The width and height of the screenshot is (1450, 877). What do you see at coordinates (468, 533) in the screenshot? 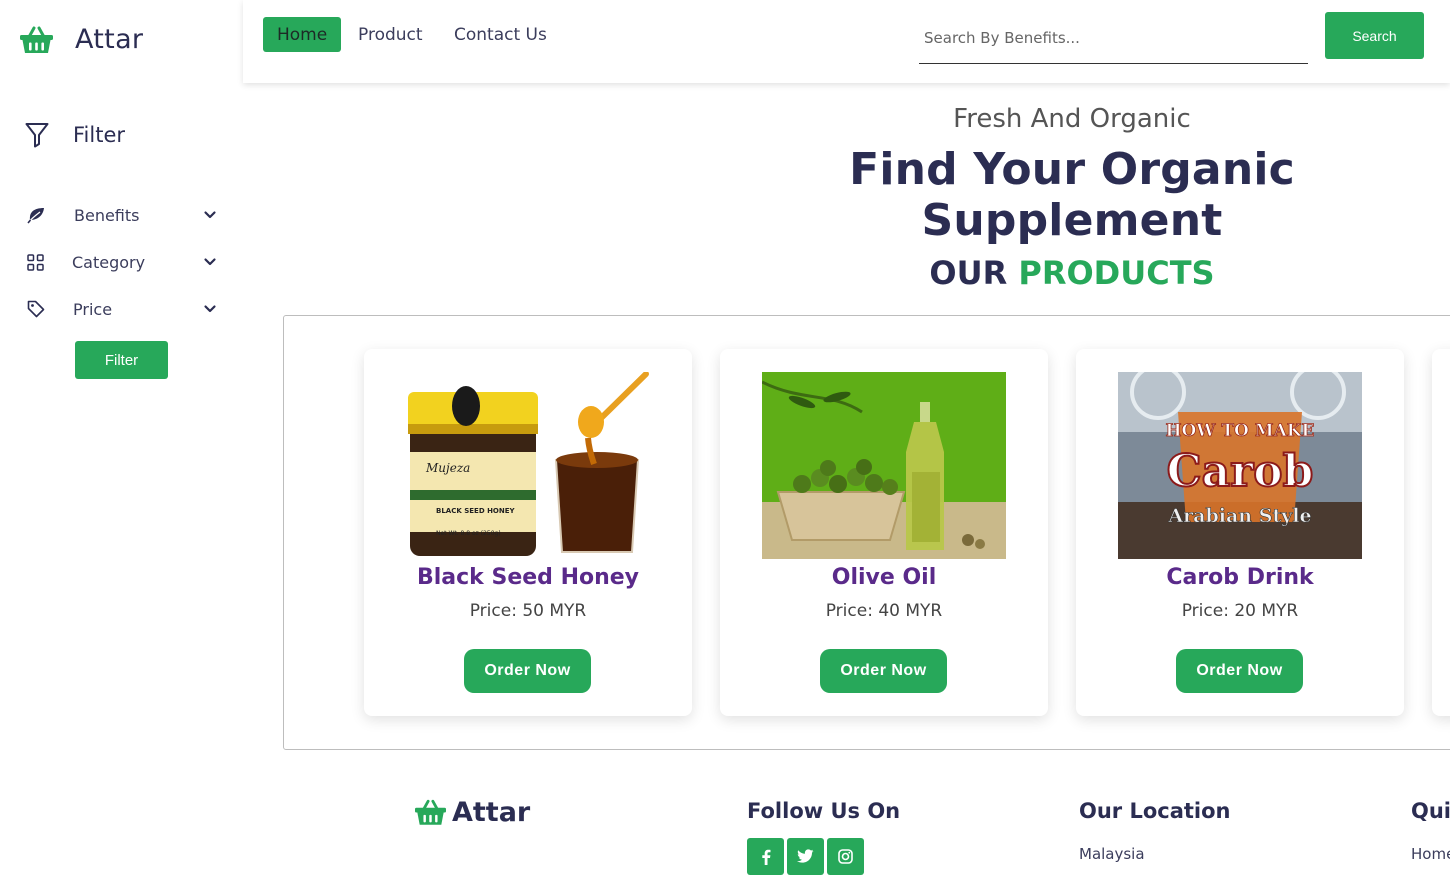
I see `svg-text: Net Wt. 8.8 oz (250g)` at bounding box center [468, 533].